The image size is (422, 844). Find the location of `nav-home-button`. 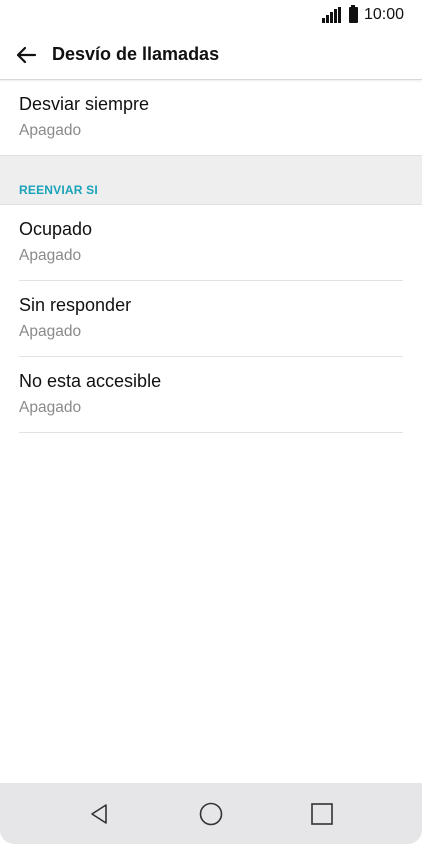

nav-home-button is located at coordinates (211, 813).